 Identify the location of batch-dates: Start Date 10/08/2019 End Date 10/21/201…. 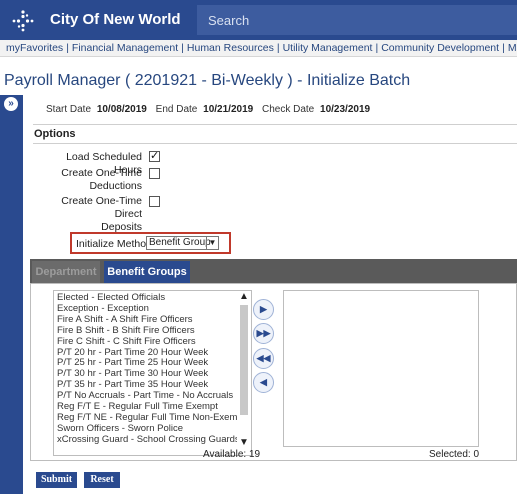
(211, 109).